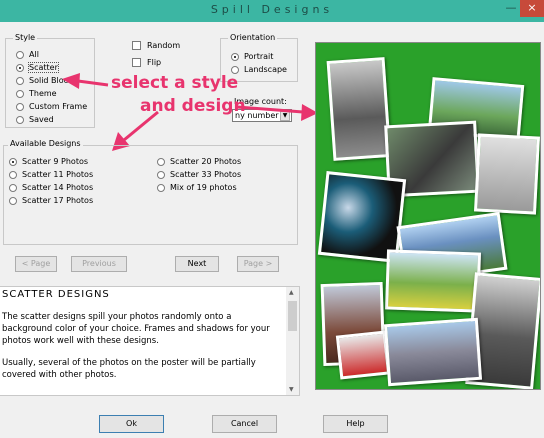 This screenshot has width=544, height=438. Describe the element at coordinates (355, 424) in the screenshot. I see `help-button: Help` at that location.